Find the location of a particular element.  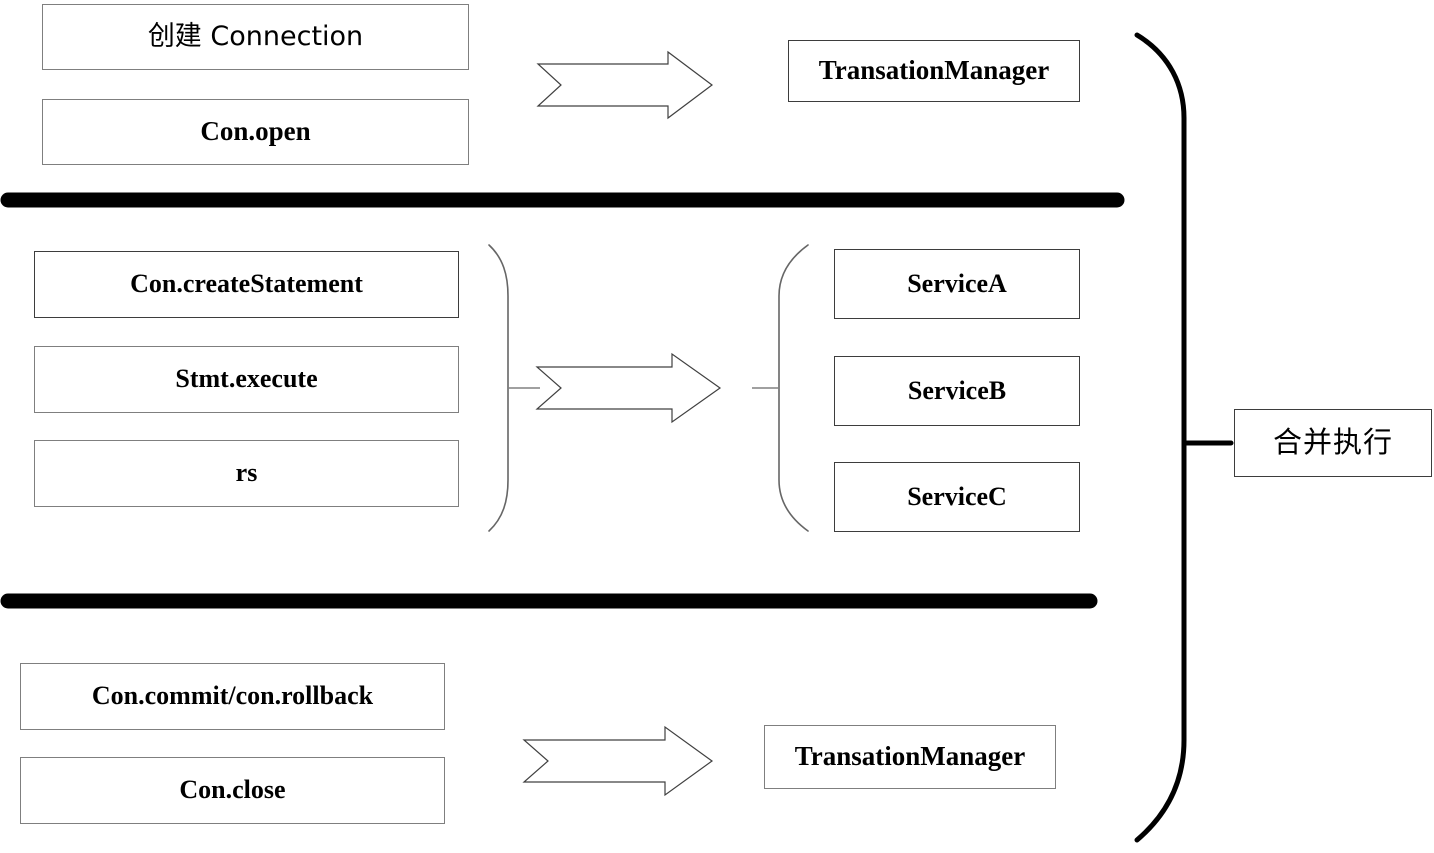

box-rs: rs is located at coordinates (246, 473).